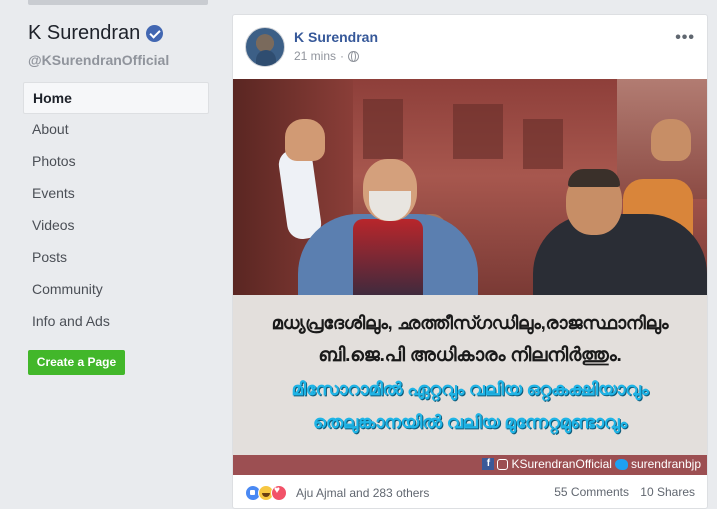  I want to click on sidebar-item-events: Events, so click(116, 194).